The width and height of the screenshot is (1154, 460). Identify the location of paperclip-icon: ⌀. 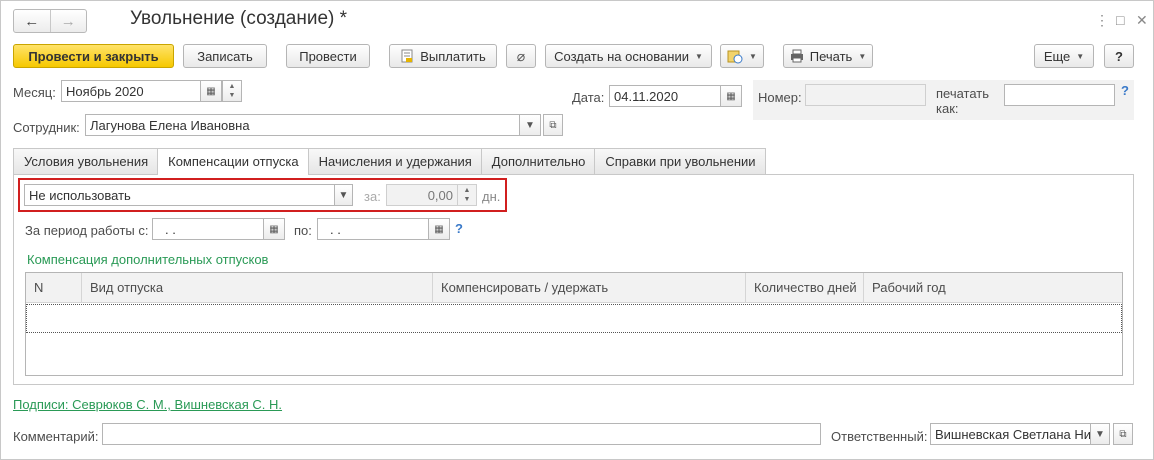
(521, 55).